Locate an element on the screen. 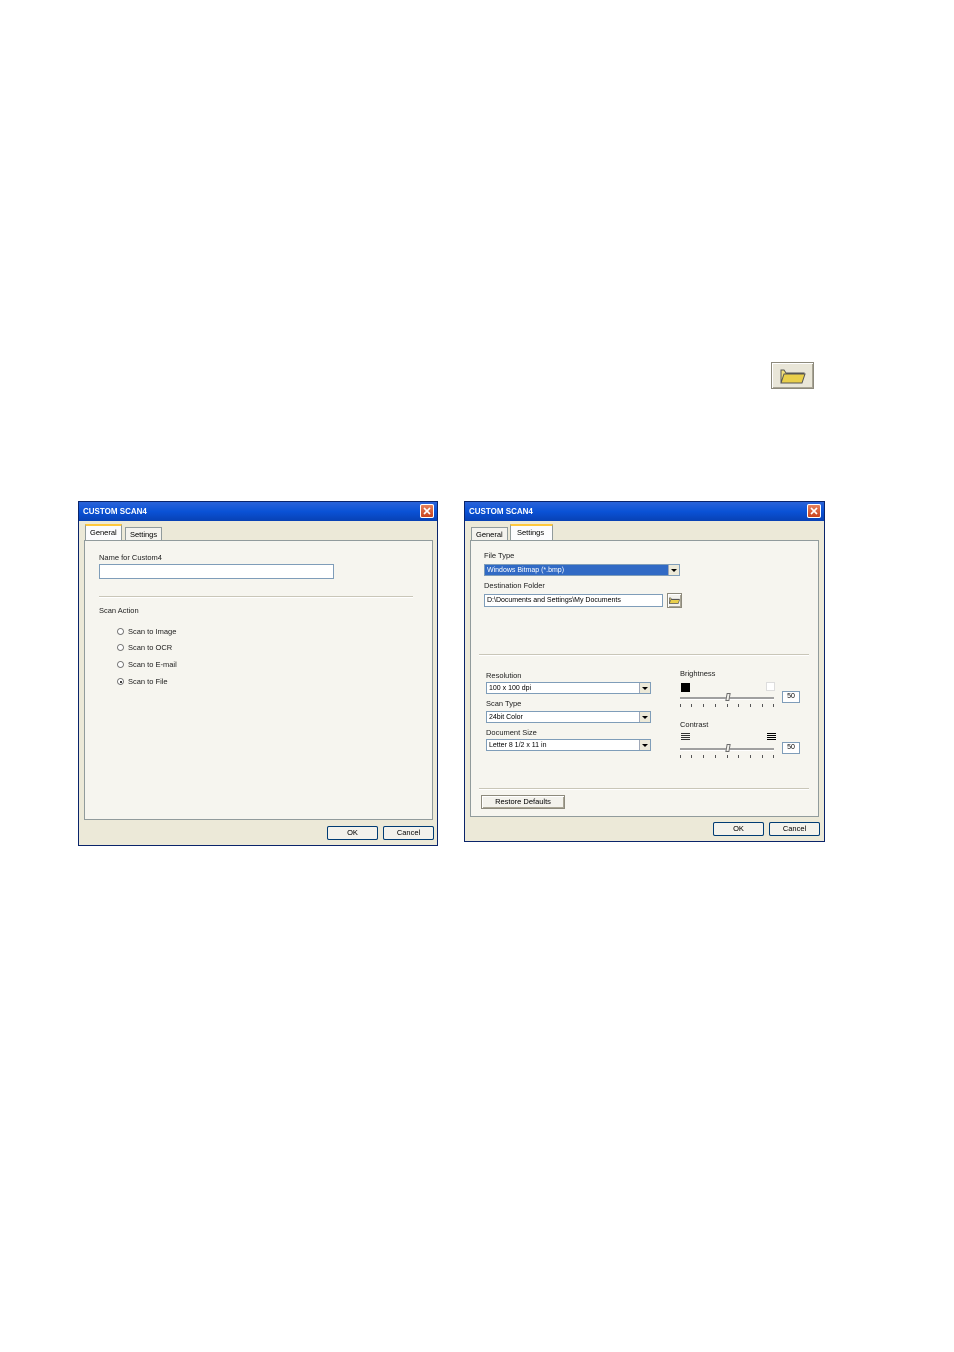  scan-type-select: 24bit Color is located at coordinates (568, 717).